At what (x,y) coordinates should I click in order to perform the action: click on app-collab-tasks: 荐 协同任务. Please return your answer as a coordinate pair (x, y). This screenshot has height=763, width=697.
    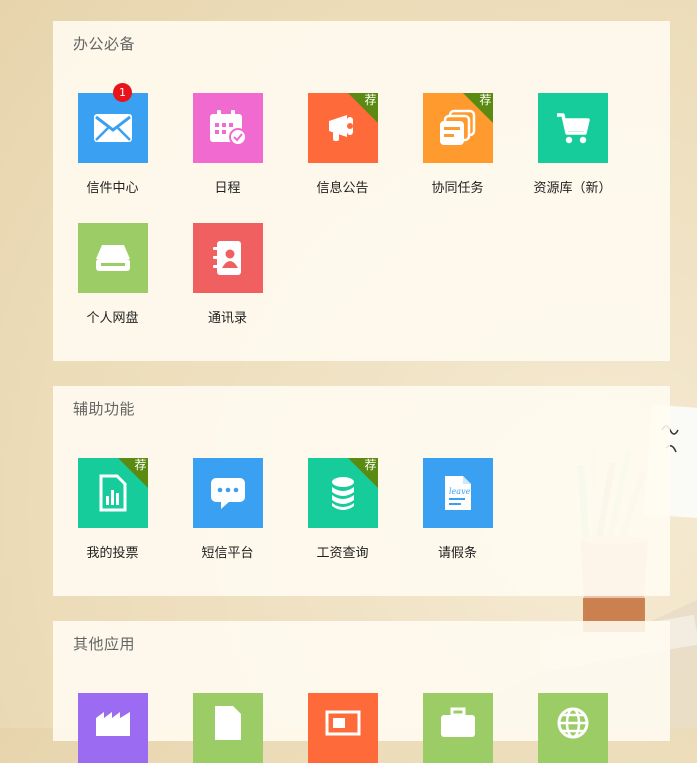
    Looking at the image, I should click on (457, 144).